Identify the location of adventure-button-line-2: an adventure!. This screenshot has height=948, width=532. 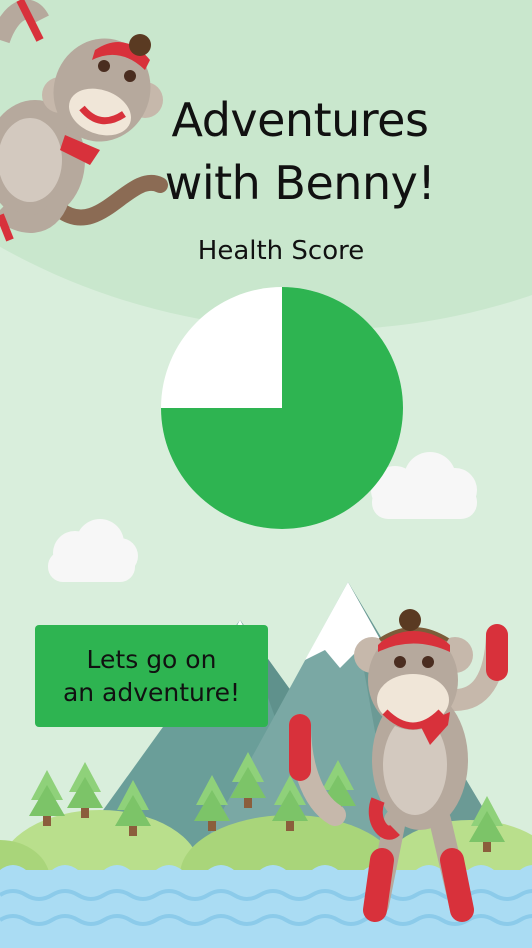
(151, 692).